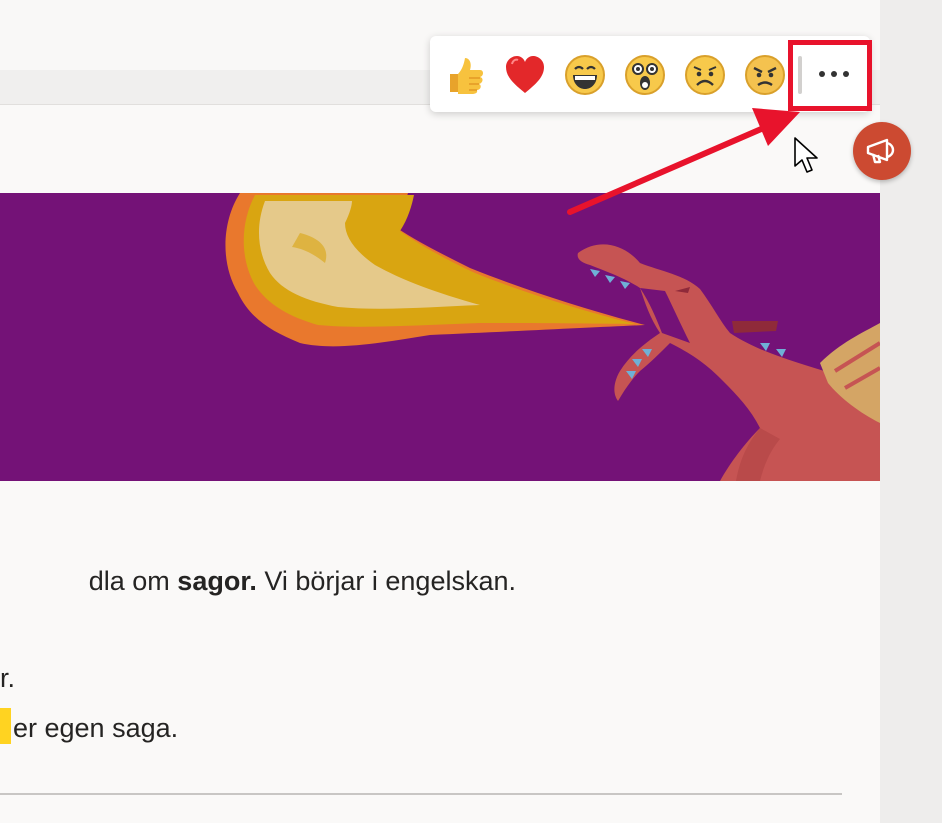 Image resolution: width=942 pixels, height=823 pixels. What do you see at coordinates (585, 75) in the screenshot?
I see `laughing-face-icon` at bounding box center [585, 75].